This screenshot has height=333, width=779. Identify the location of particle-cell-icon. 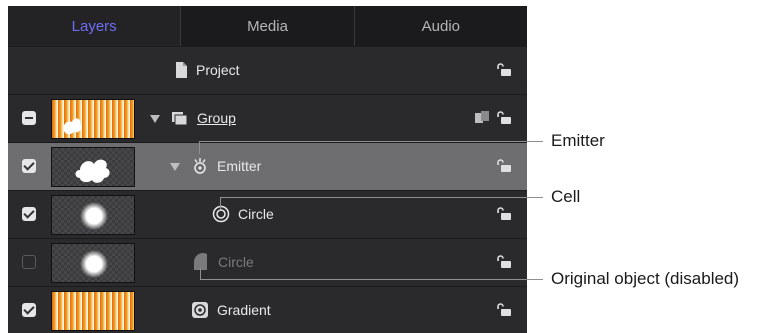
(221, 214).